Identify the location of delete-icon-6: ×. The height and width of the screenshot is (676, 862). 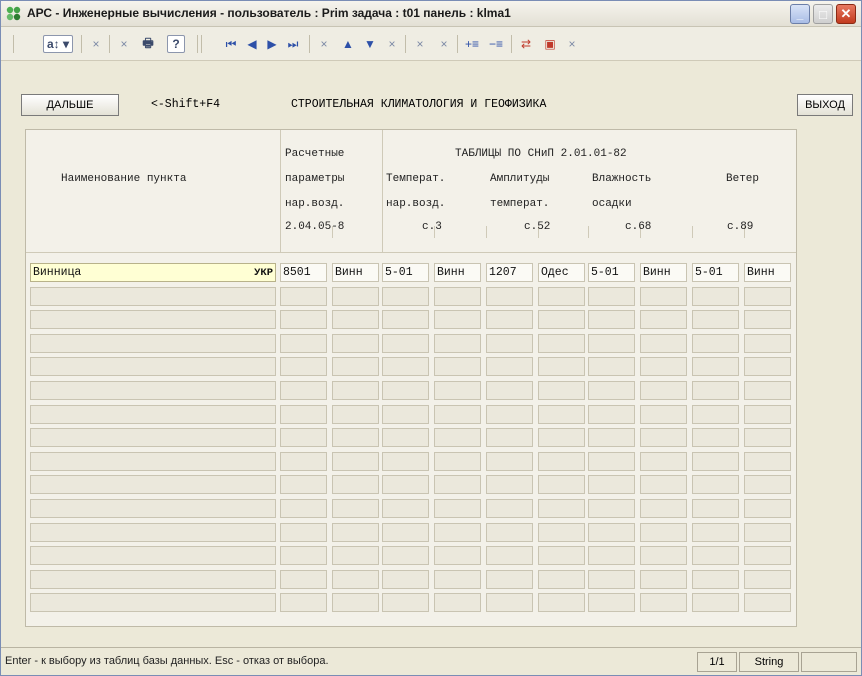
(444, 44).